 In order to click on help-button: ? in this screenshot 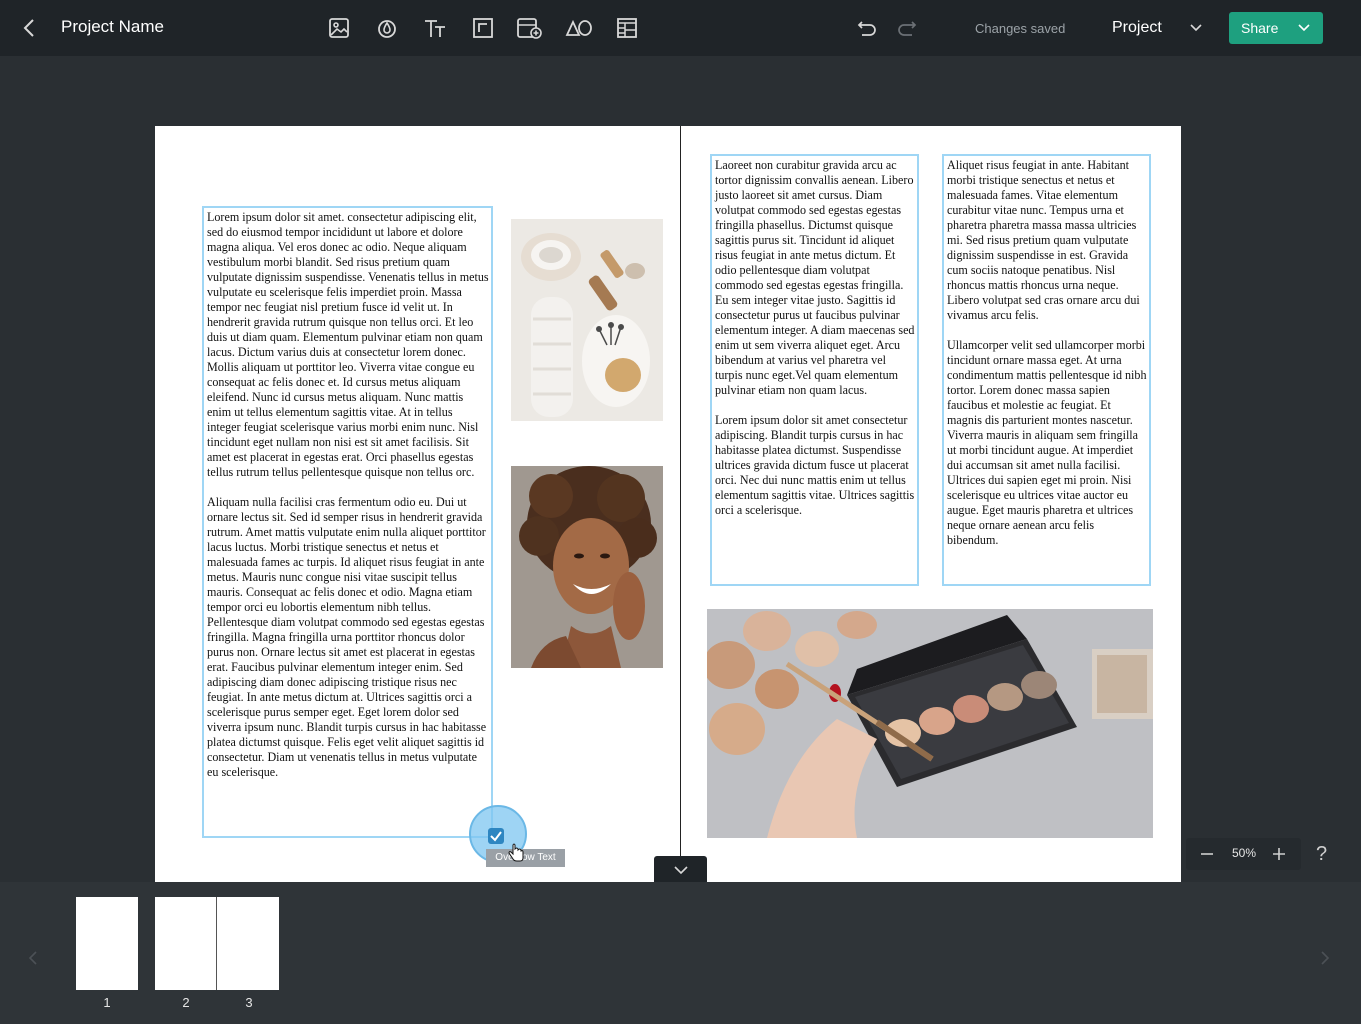, I will do `click(1321, 854)`.